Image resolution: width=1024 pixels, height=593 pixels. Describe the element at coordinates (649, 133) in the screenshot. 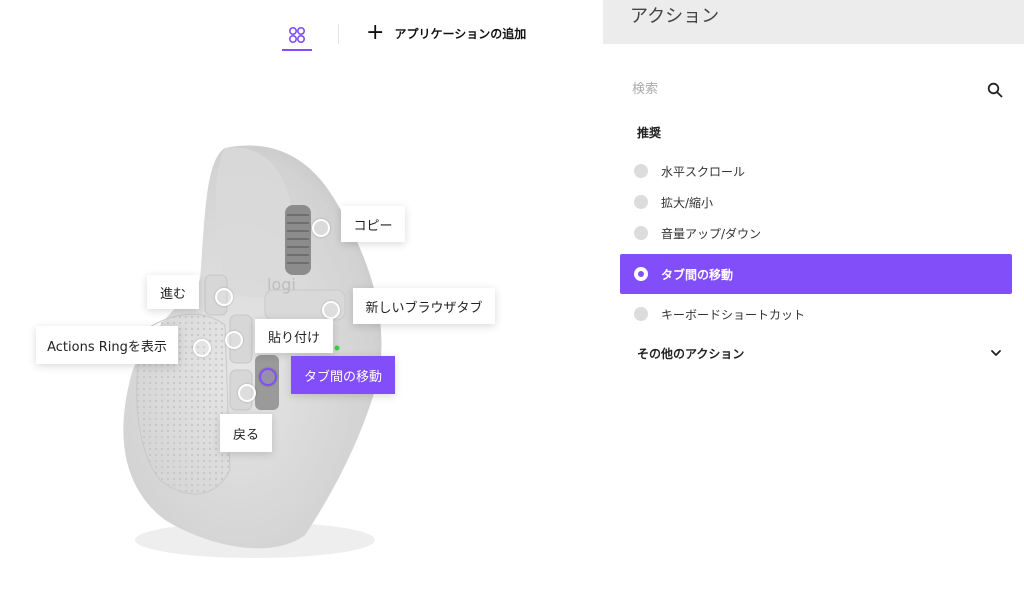

I see `recommended-section-title: 推奨` at that location.